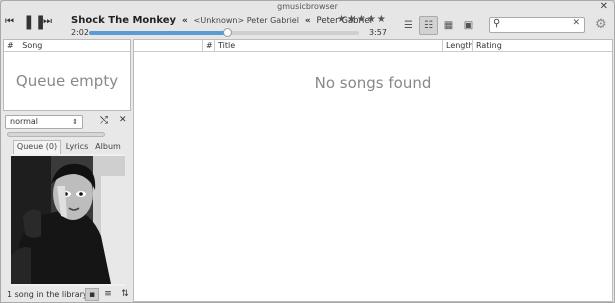 This screenshot has height=303, width=615. What do you see at coordinates (67, 46) in the screenshot?
I see `queue-header: # Song` at bounding box center [67, 46].